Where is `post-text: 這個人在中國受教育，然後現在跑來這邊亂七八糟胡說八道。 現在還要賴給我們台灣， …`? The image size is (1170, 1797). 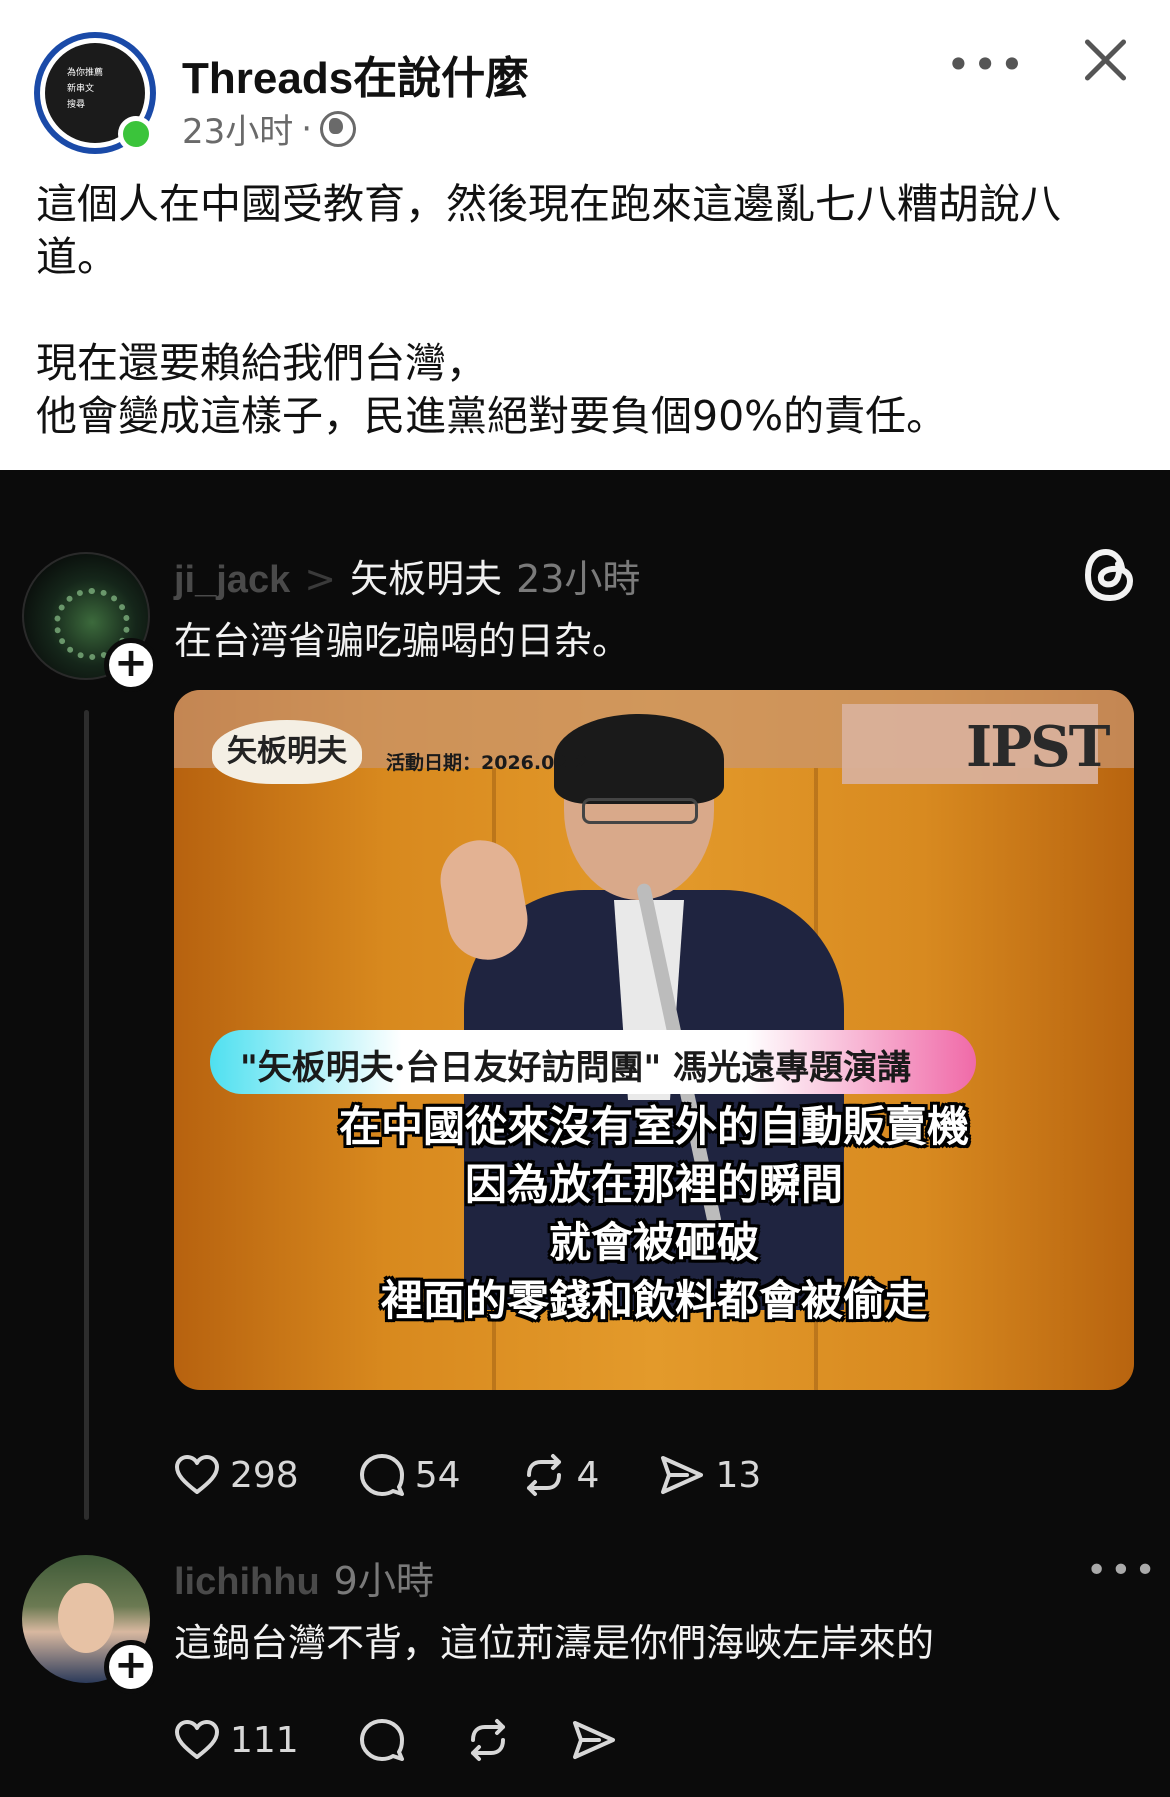 post-text: 這個人在中國受教育，然後現在跑來這邊亂七八糟胡說八道。 現在還要賴給我們台灣， … is located at coordinates (586, 310).